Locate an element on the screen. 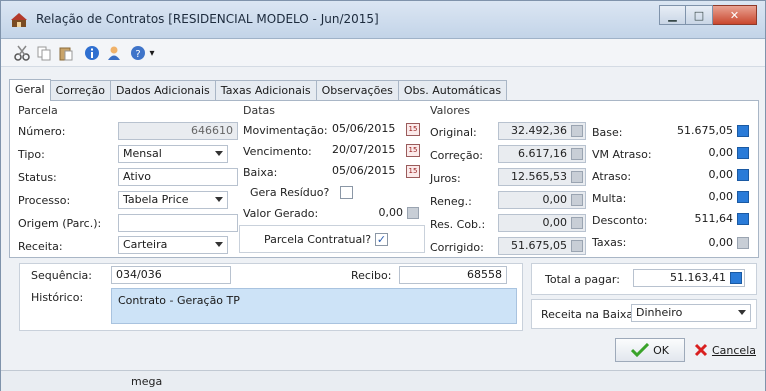  ok-button: OK is located at coordinates (650, 350).